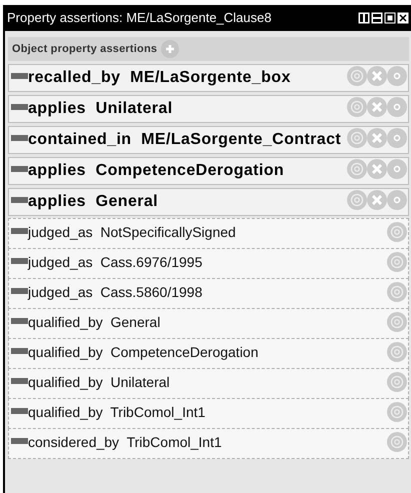 The image size is (411, 493). Describe the element at coordinates (115, 262) in the screenshot. I see `assertion-text: judged_as Cass.6976/1995` at that location.